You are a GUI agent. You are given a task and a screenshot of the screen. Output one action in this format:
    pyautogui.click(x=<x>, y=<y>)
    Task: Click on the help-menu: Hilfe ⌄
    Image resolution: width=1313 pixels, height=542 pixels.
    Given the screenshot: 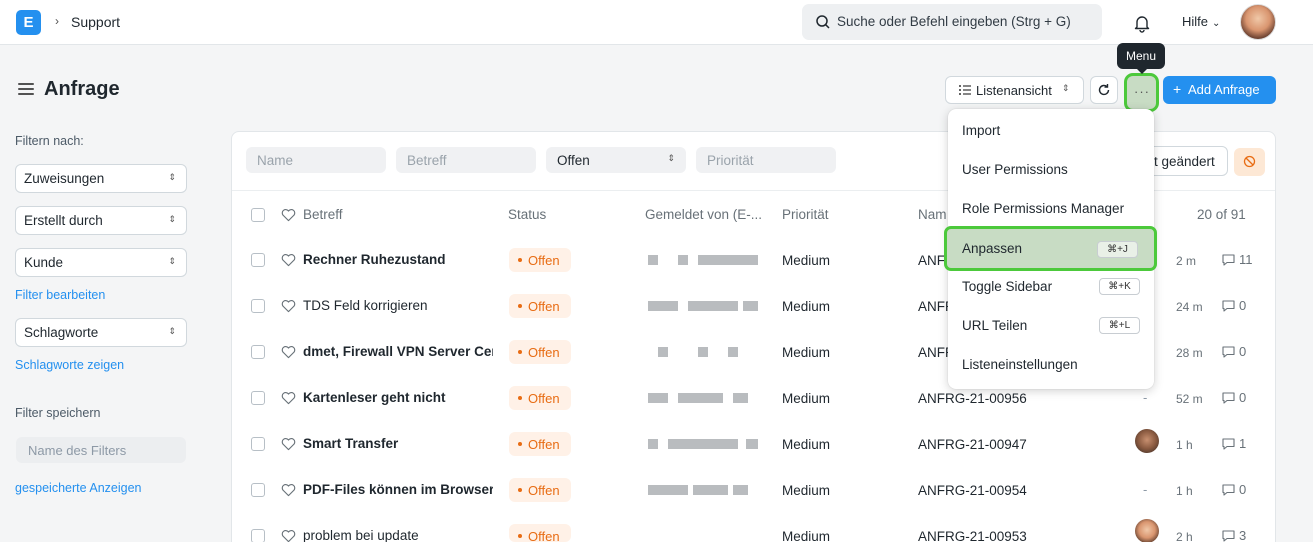 What is the action you would take?
    pyautogui.click(x=1201, y=21)
    